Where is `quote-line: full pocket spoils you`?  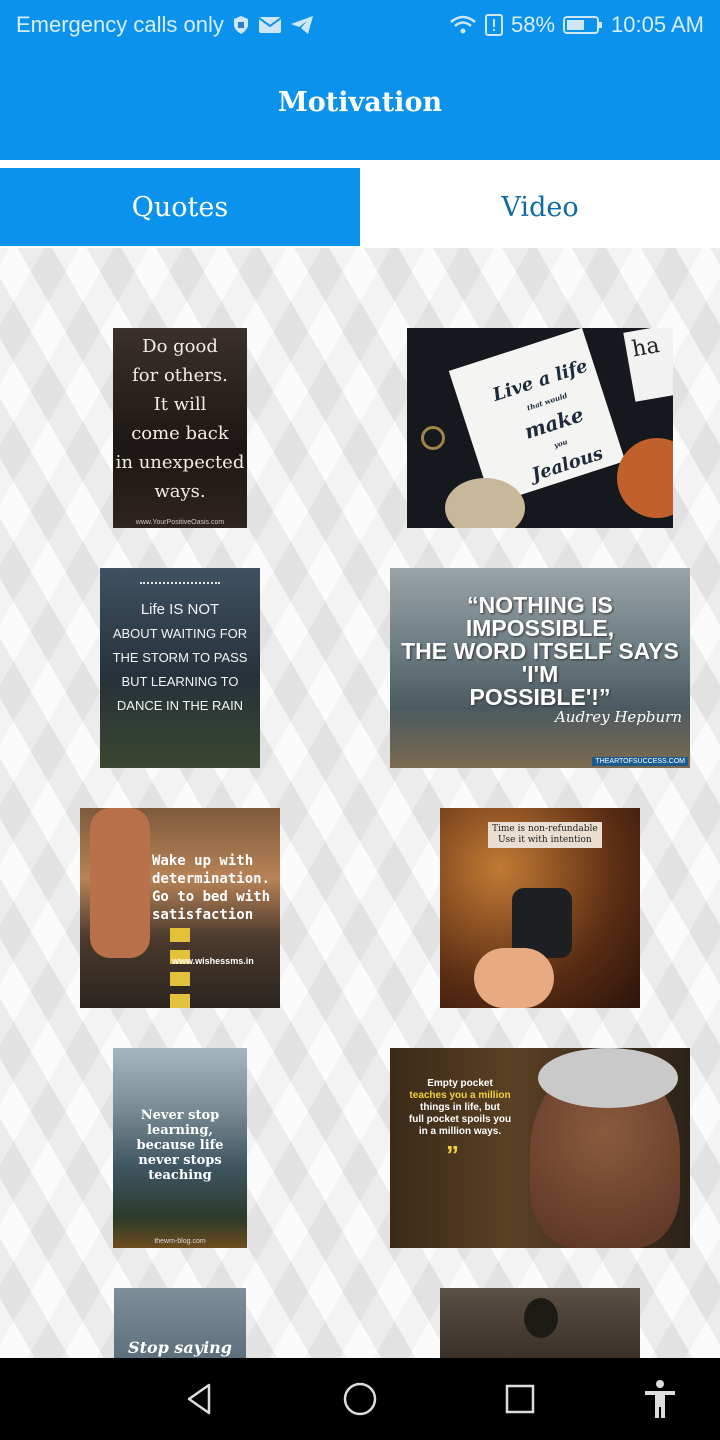
quote-line: full pocket spoils you is located at coordinates (460, 1119).